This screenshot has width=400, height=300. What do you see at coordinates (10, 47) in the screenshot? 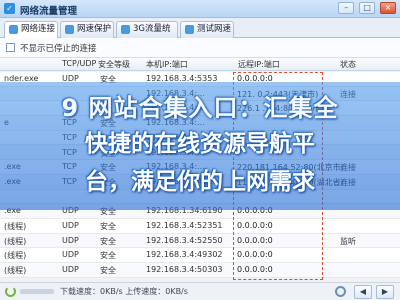
I see `hide-stopped-checkbox` at bounding box center [10, 47].